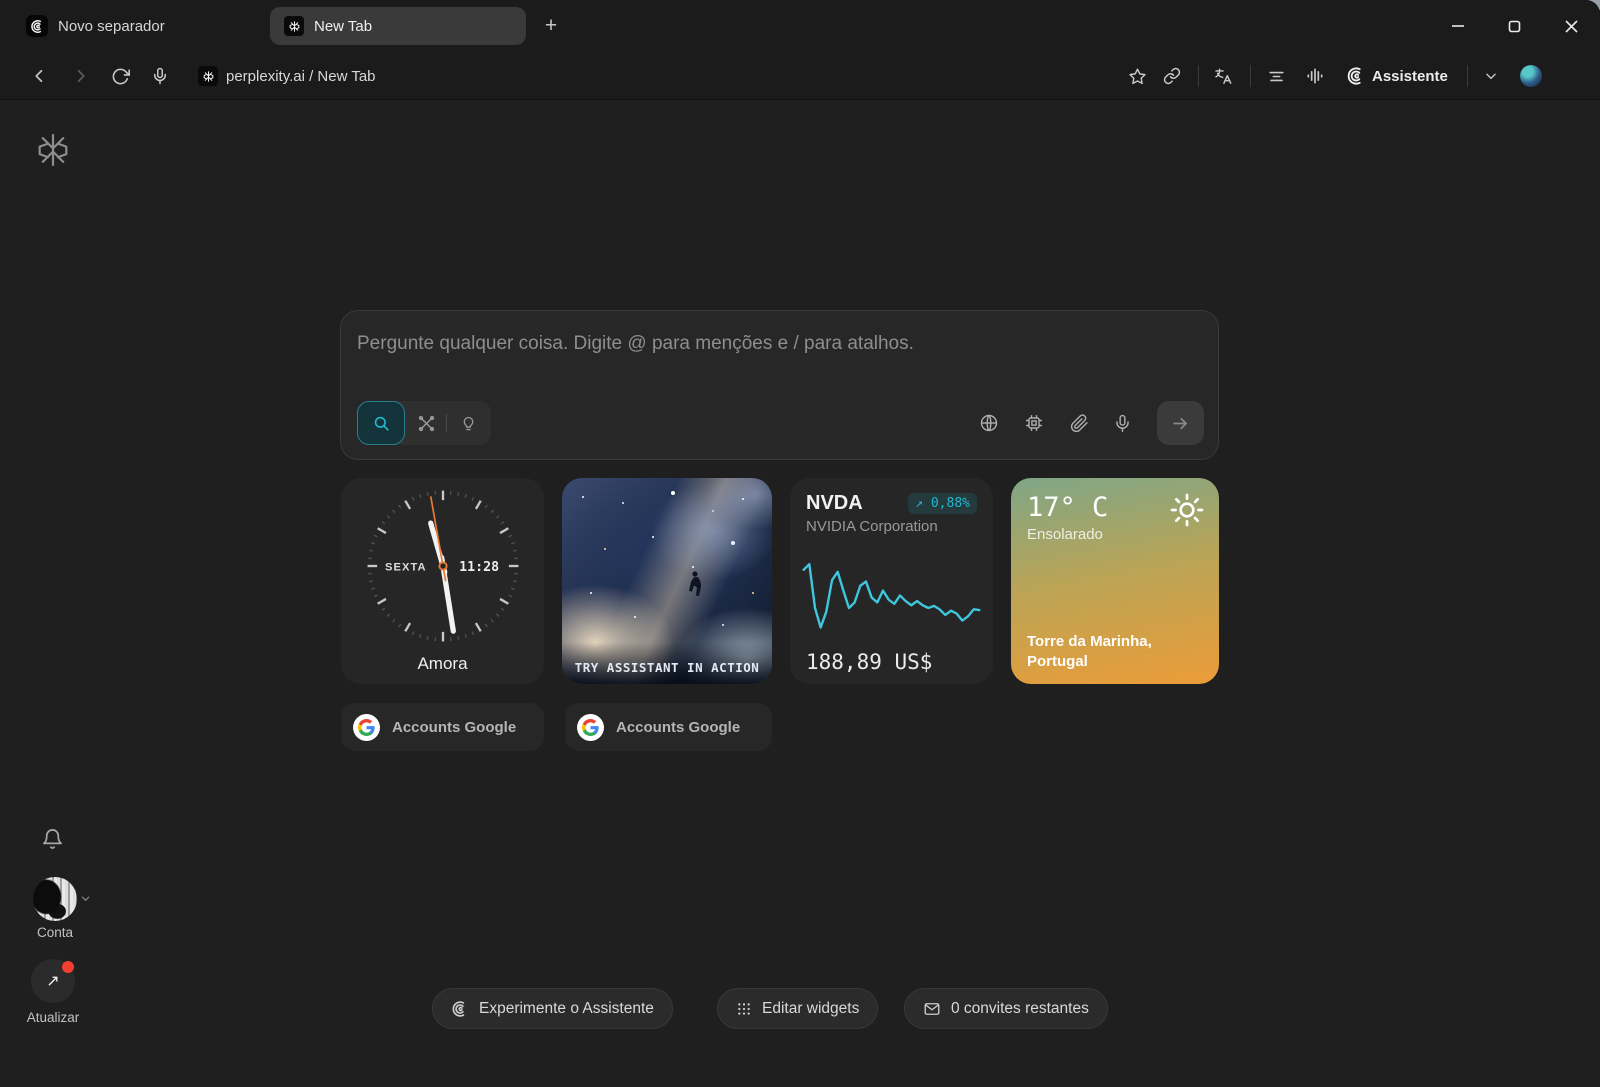  I want to click on window-controls, so click(1514, 26).